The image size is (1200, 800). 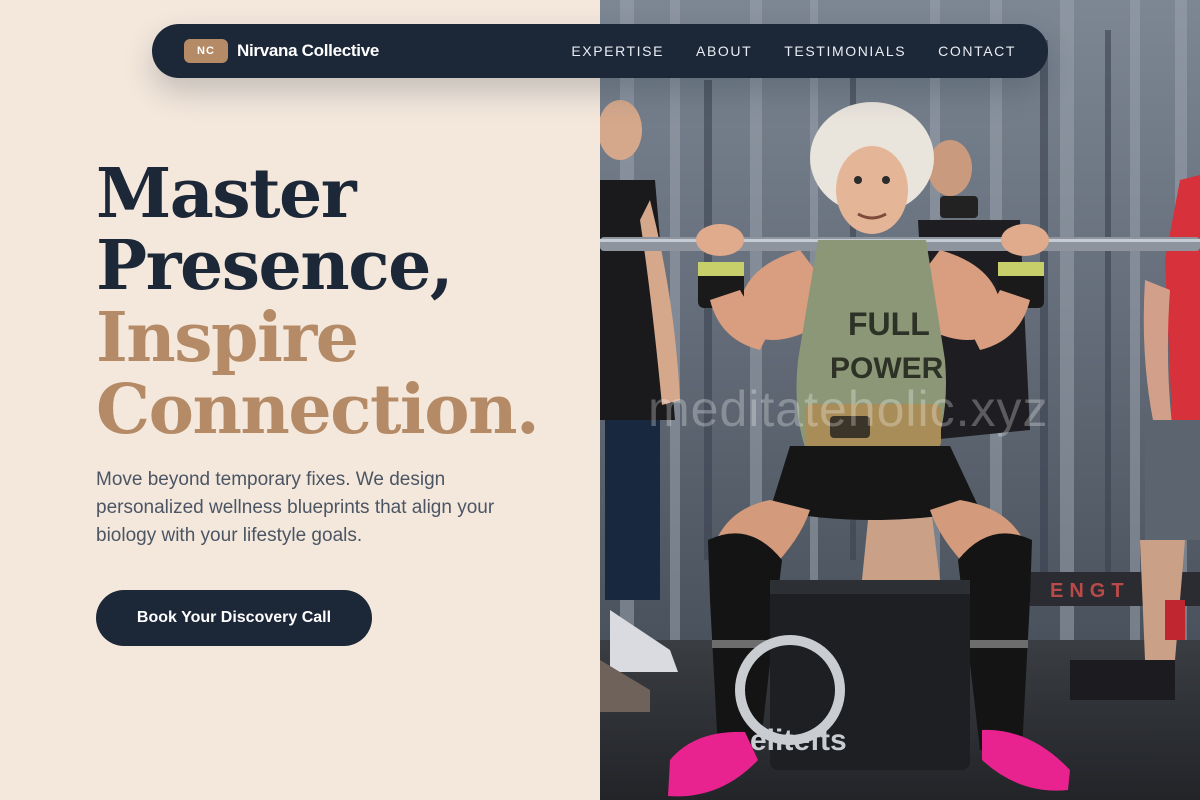 What do you see at coordinates (206, 51) in the screenshot?
I see `brand-badge: NC` at bounding box center [206, 51].